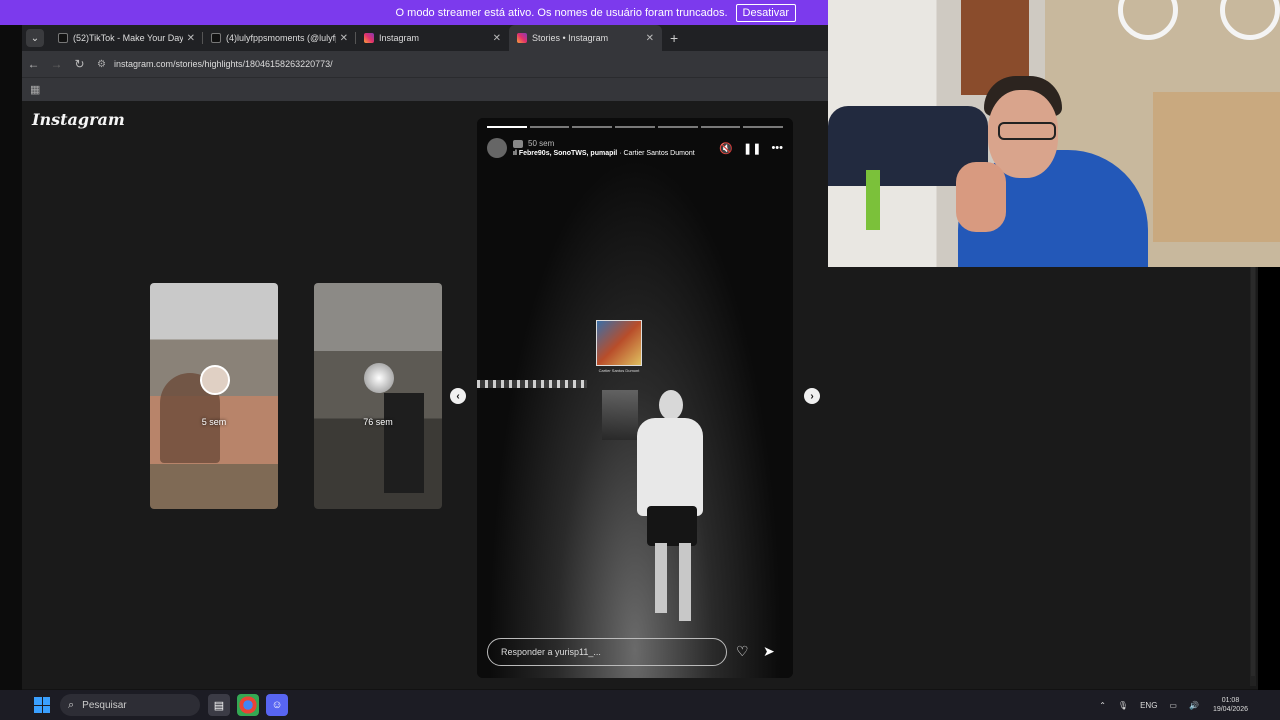  What do you see at coordinates (214, 422) in the screenshot?
I see `thumbnail-age-label: 5 sem` at bounding box center [214, 422].